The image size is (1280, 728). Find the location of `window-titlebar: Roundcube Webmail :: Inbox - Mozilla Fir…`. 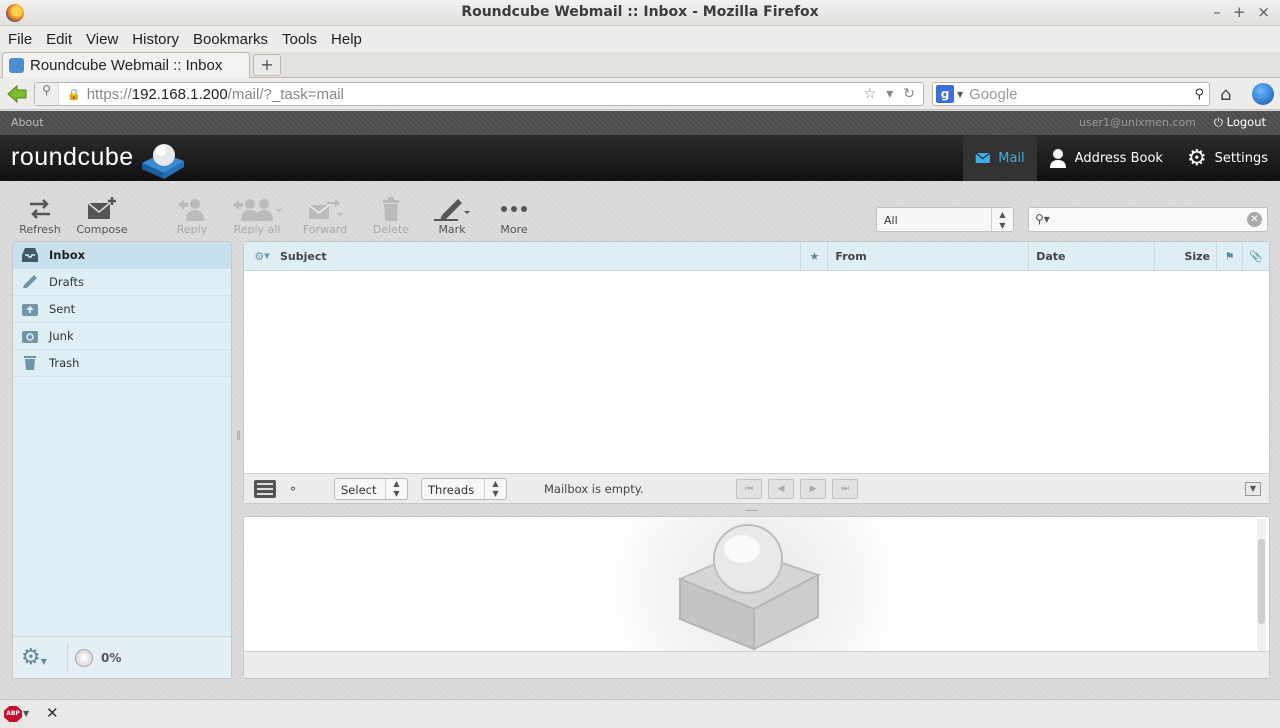

window-titlebar: Roundcube Webmail :: Inbox - Mozilla Fir… is located at coordinates (640, 13).